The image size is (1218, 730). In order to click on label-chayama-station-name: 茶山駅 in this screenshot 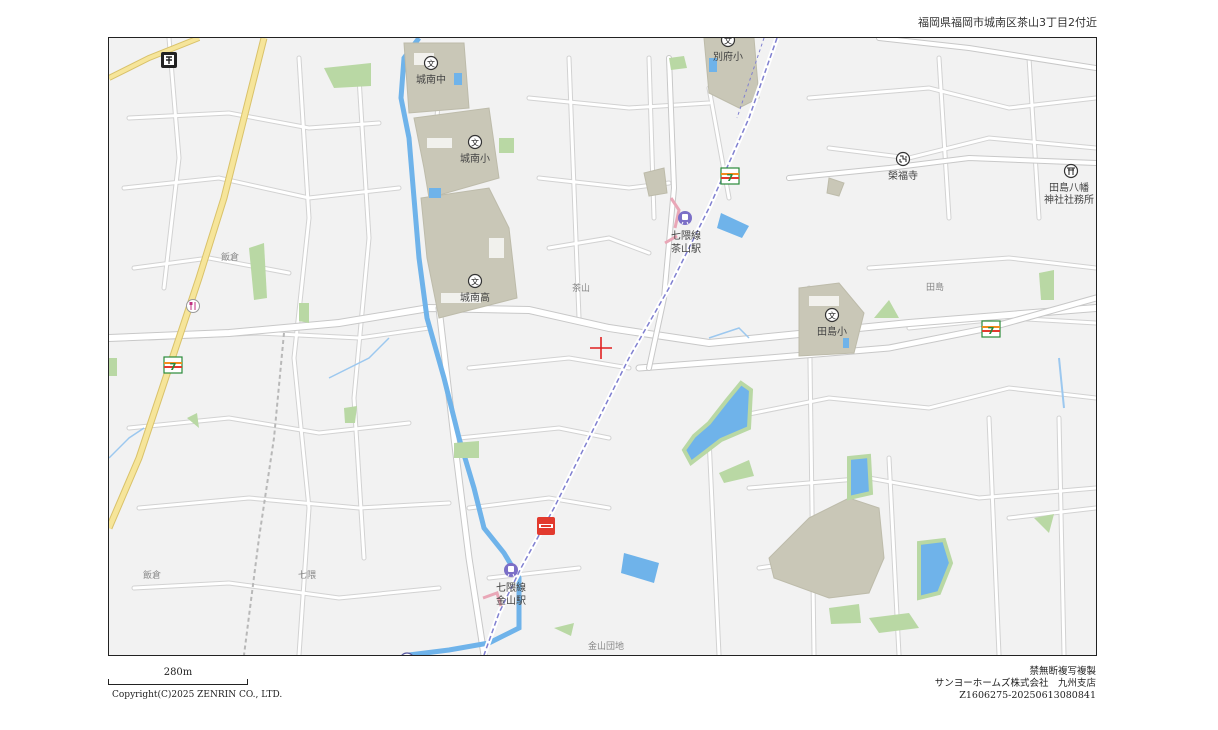, I will do `click(686, 248)`.